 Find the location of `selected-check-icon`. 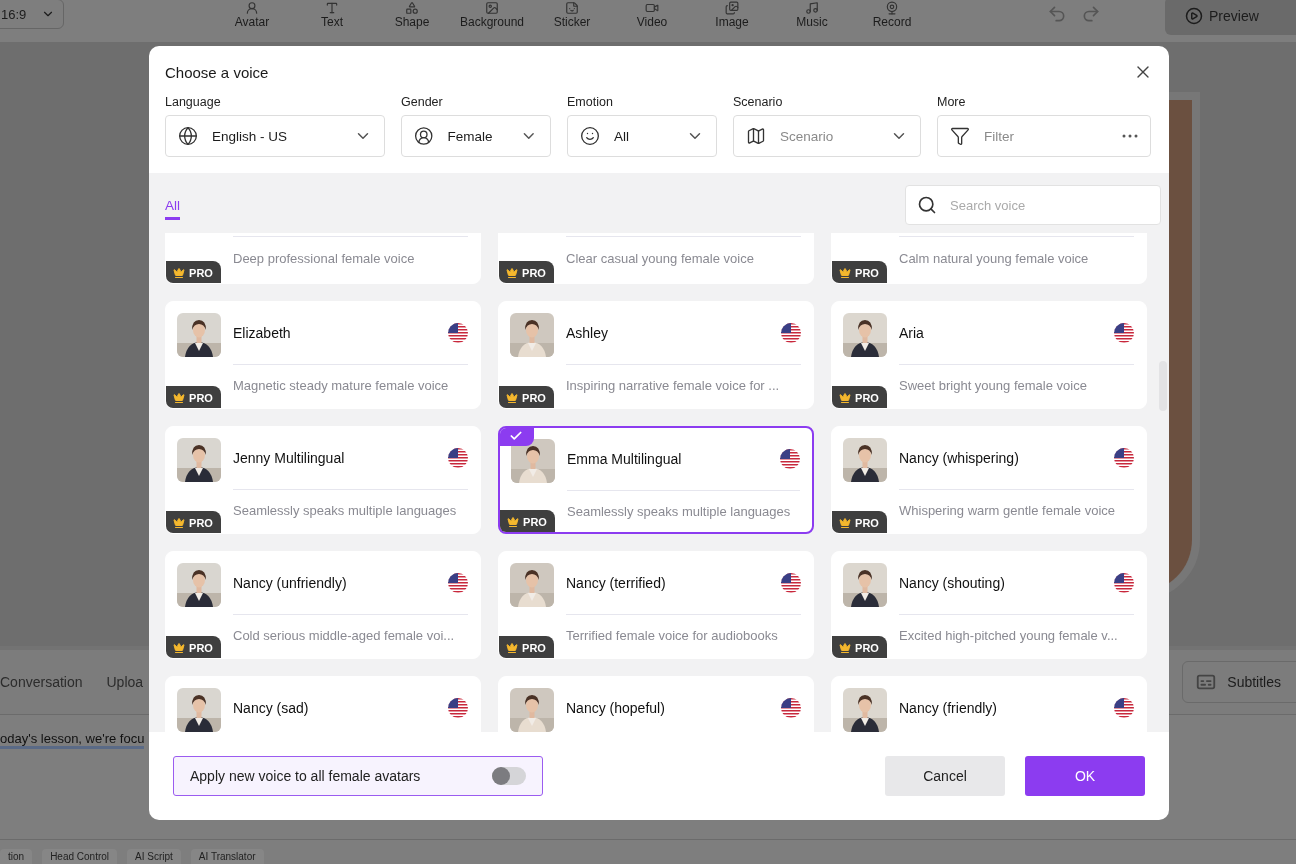

selected-check-icon is located at coordinates (517, 437).